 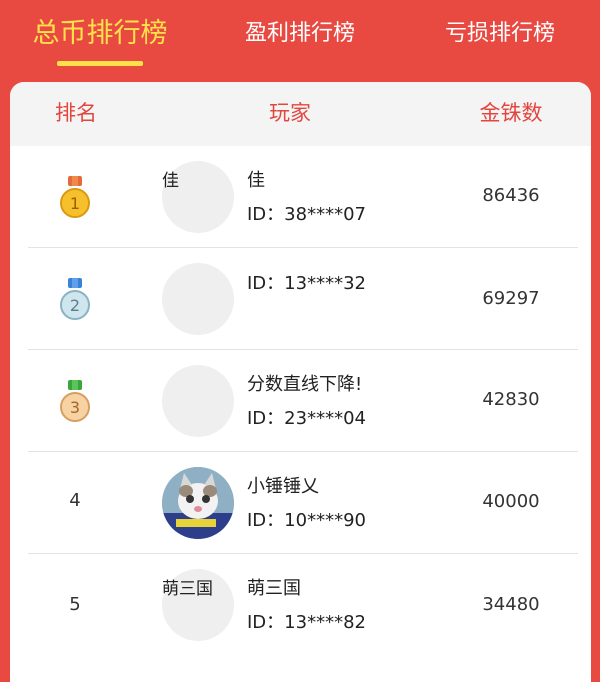 I want to click on player-name: 萌三国, so click(x=274, y=588).